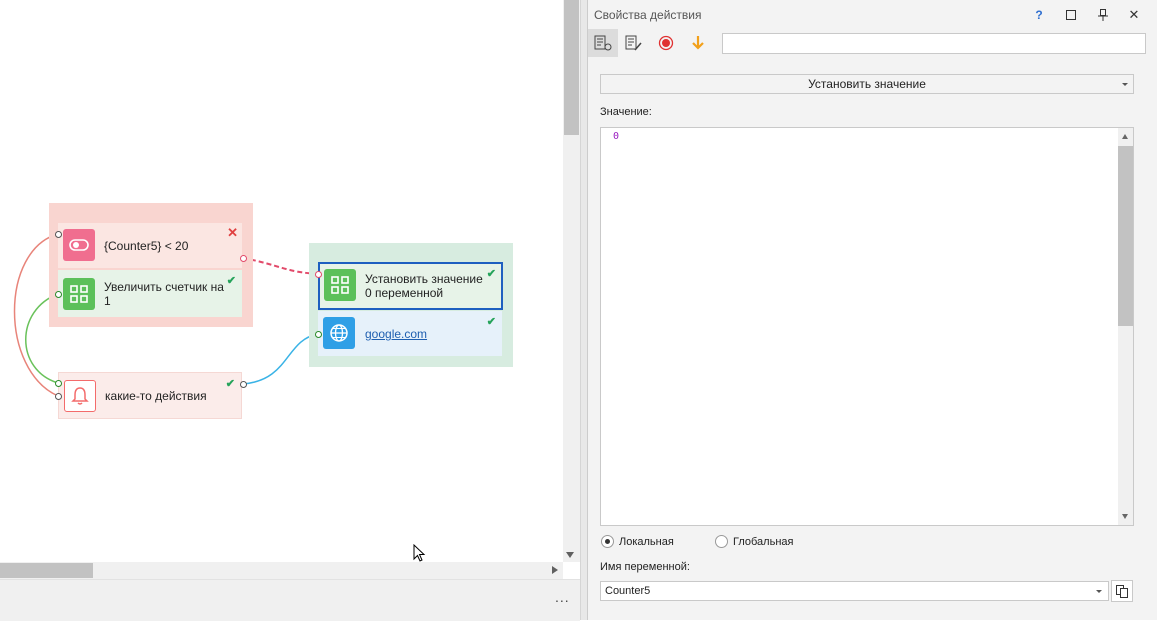  I want to click on scope-global-radio: Глобальная, so click(754, 541).